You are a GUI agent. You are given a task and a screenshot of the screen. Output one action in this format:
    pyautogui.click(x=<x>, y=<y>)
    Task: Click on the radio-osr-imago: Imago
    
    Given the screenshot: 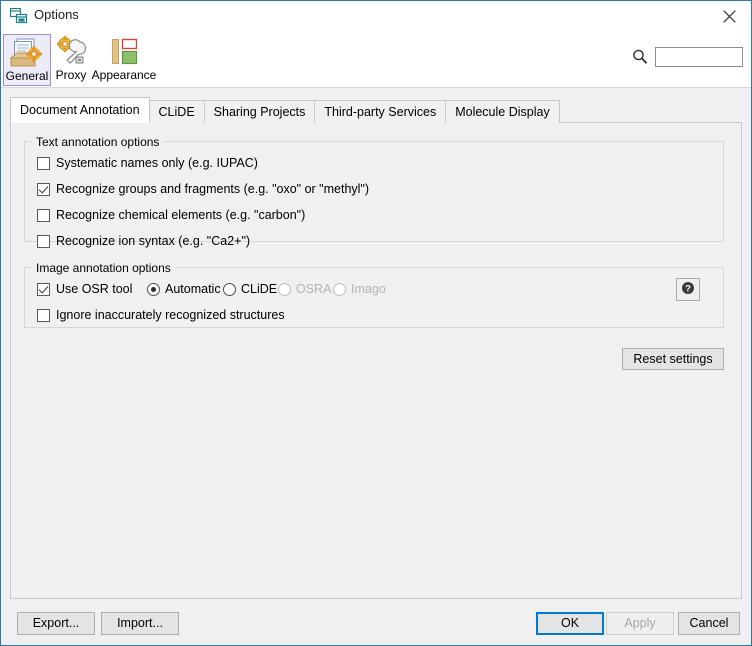 What is the action you would take?
    pyautogui.click(x=359, y=289)
    